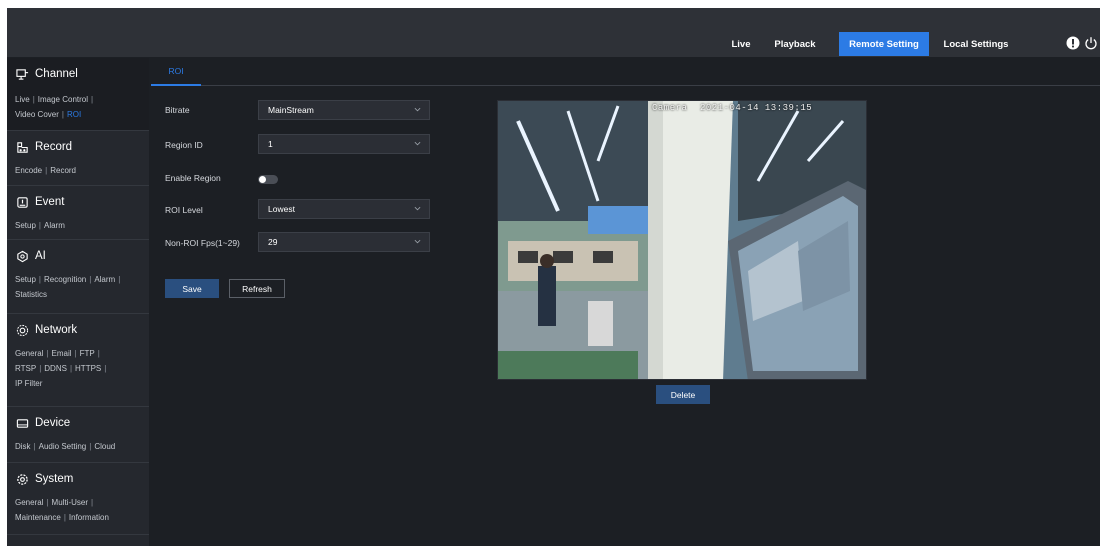  I want to click on sidebar-title-device: Device, so click(53, 423).